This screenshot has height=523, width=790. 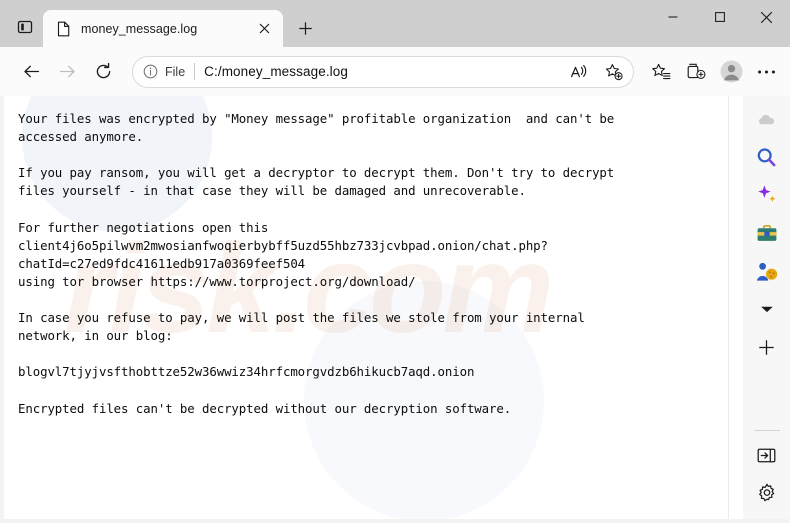 I want to click on tab-strip: money_message.log, so click(x=164, y=23).